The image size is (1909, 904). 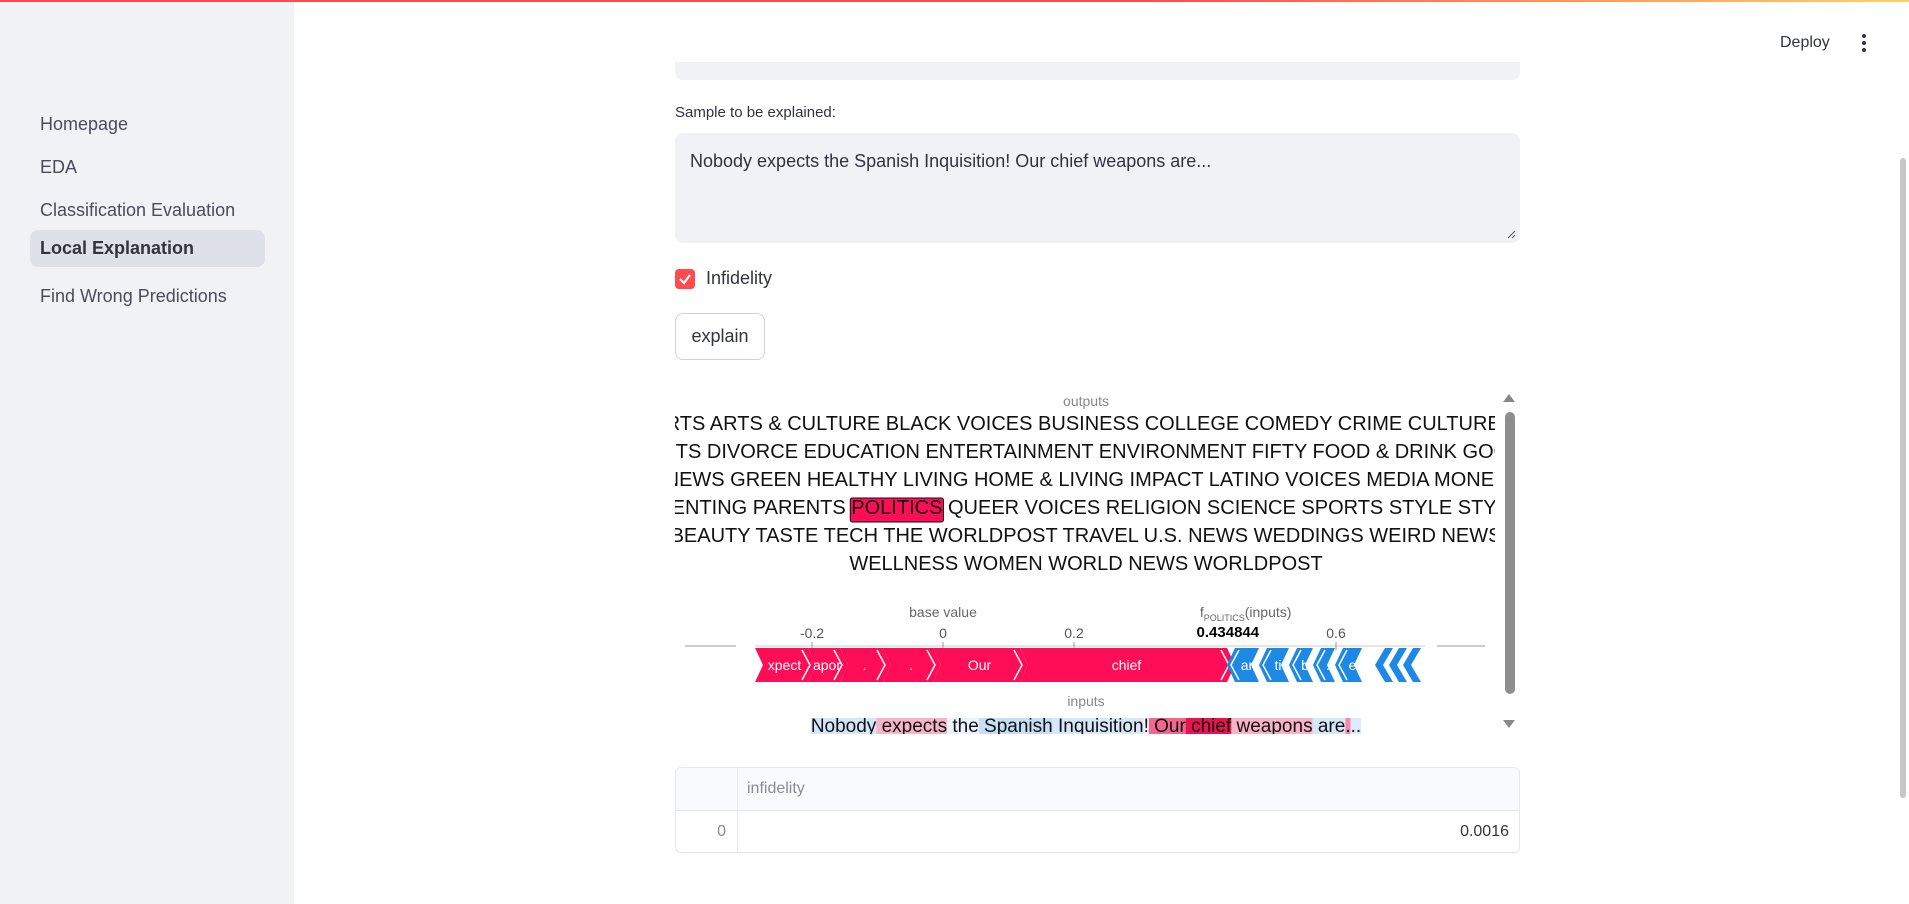 What do you see at coordinates (776, 789) in the screenshot?
I see `column-header-infidelity: infidelity` at bounding box center [776, 789].